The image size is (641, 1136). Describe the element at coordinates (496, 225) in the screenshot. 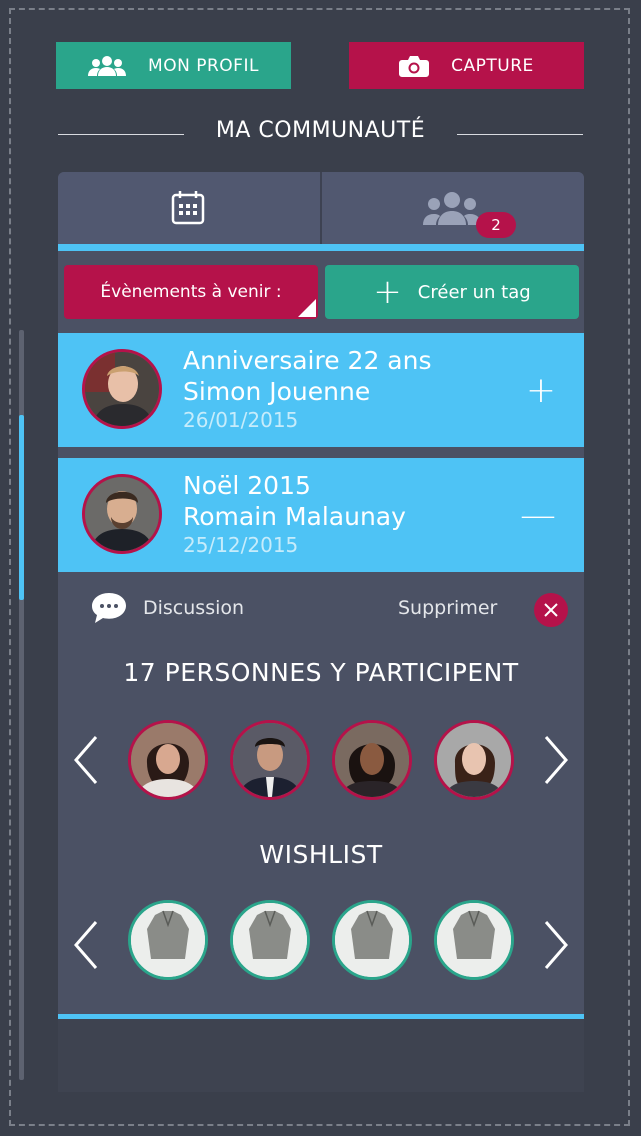

I see `group-count-badge: 2` at that location.